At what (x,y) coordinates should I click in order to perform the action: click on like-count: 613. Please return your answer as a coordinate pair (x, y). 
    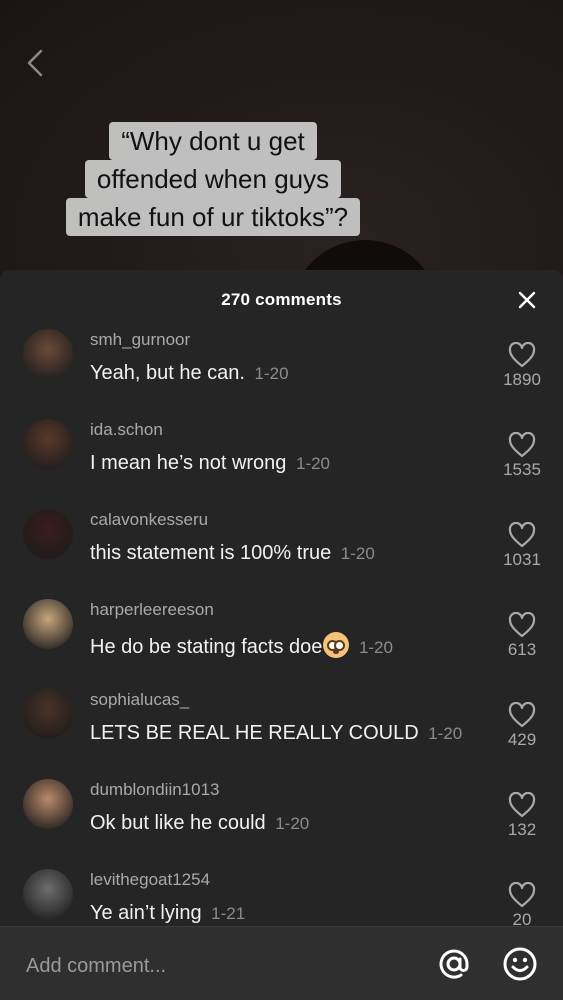
    Looking at the image, I should click on (522, 649).